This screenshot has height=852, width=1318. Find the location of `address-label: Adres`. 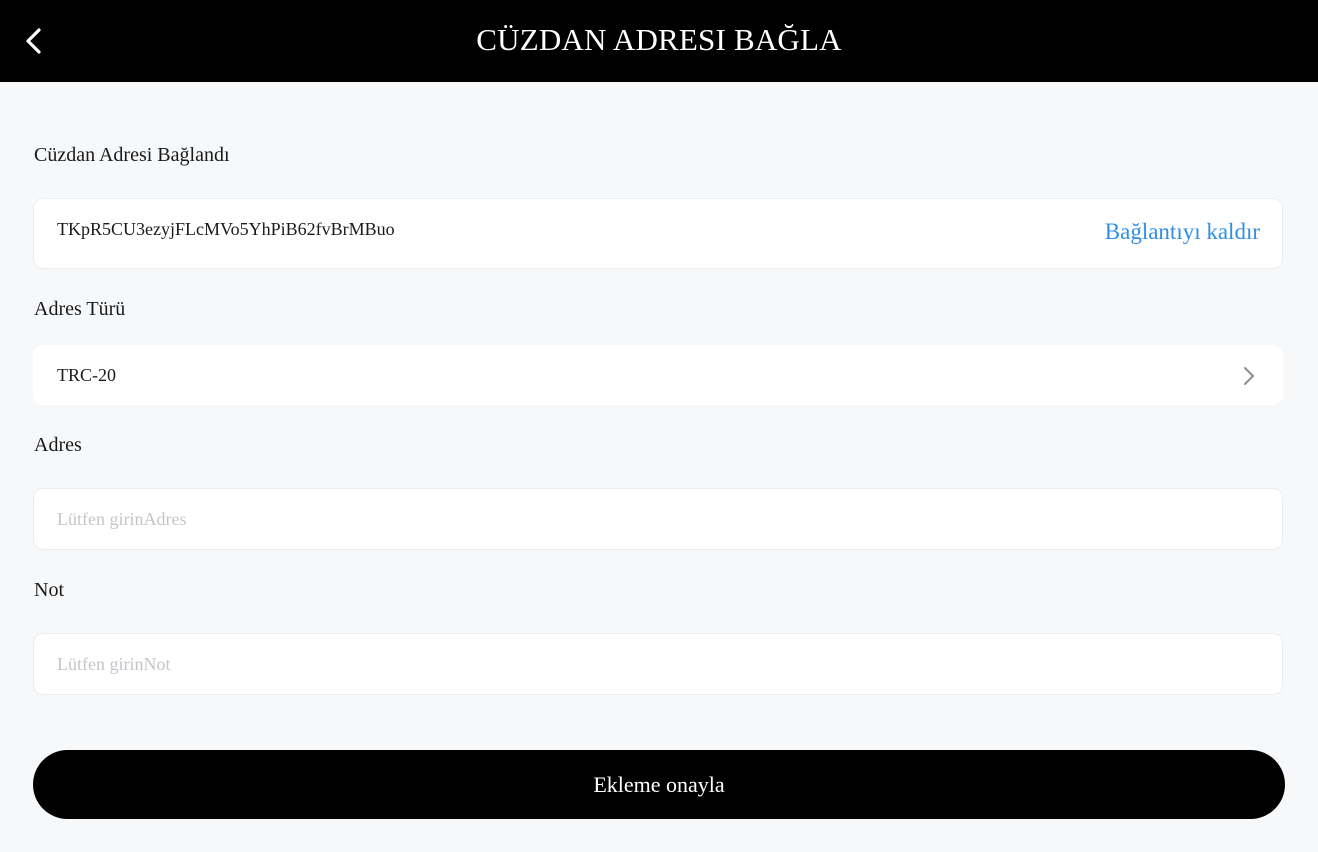

address-label: Adres is located at coordinates (58, 445).